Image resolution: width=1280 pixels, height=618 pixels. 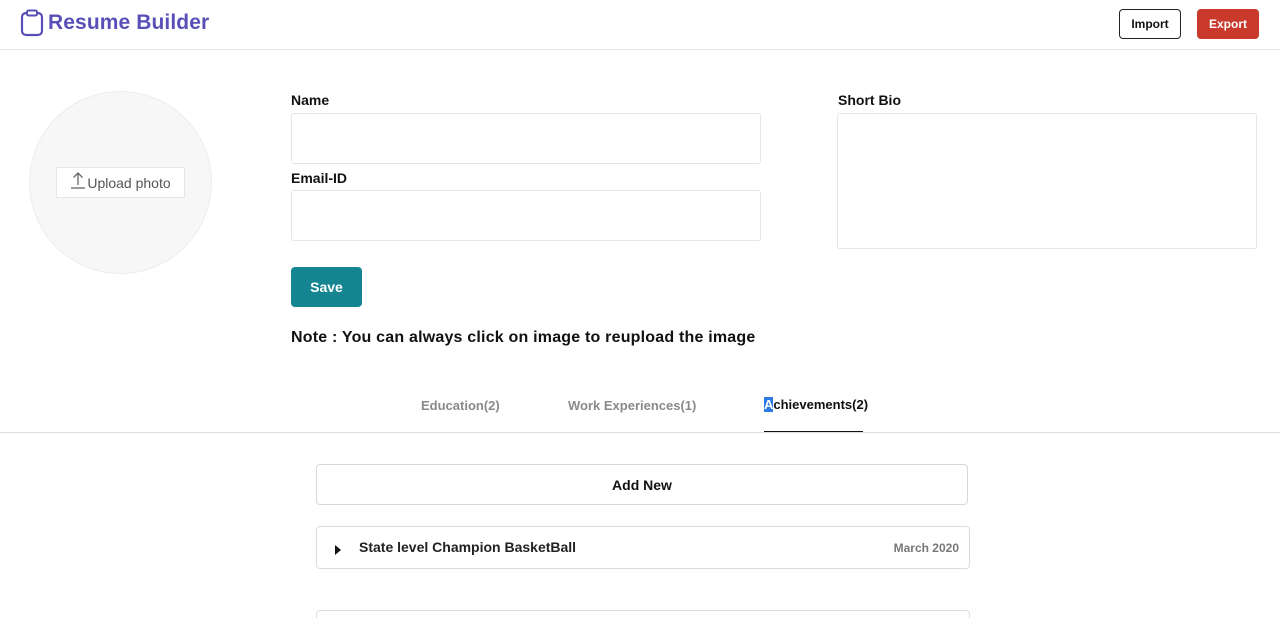 I want to click on caret-right-icon, so click(x=338, y=548).